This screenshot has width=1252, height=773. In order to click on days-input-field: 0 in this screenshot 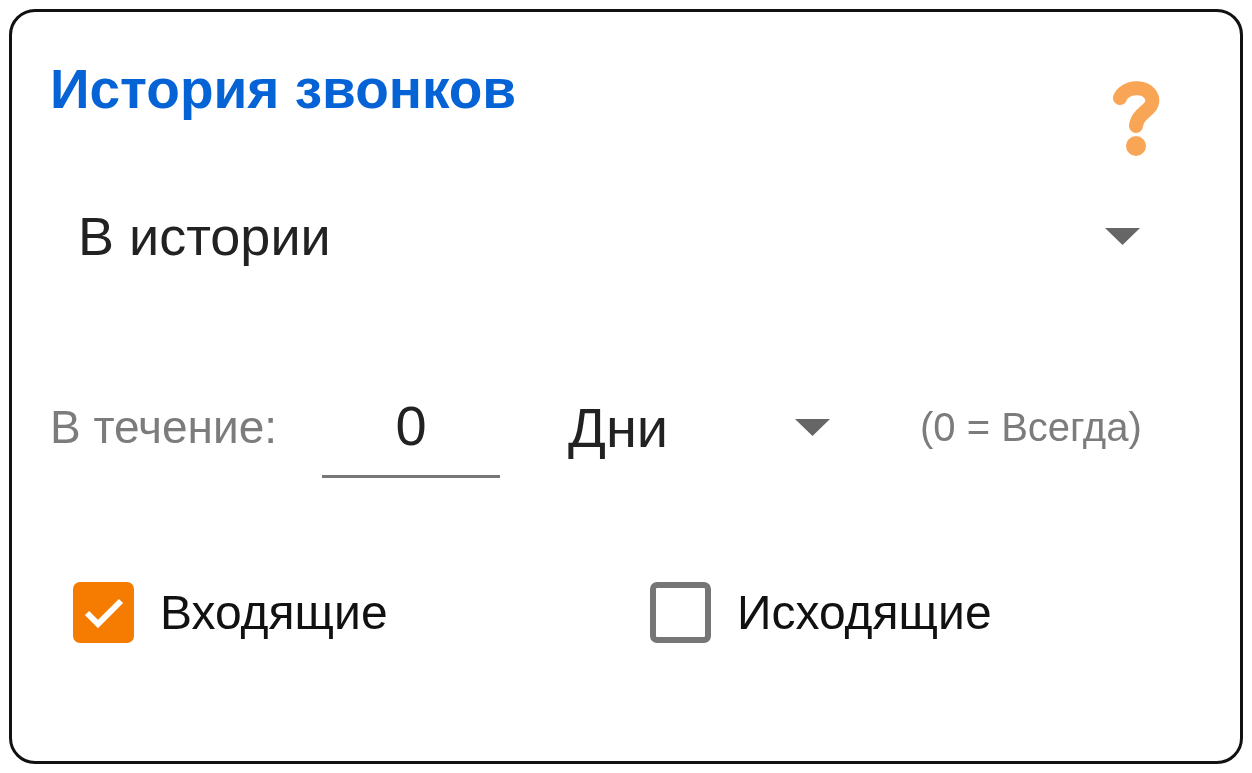, I will do `click(411, 435)`.